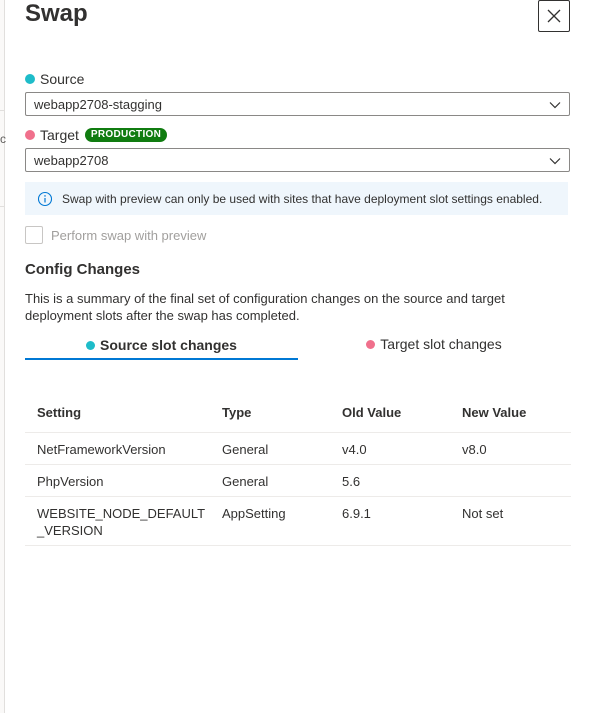 This screenshot has width=590, height=713. I want to click on old-value-cell: v4.0, so click(390, 448).